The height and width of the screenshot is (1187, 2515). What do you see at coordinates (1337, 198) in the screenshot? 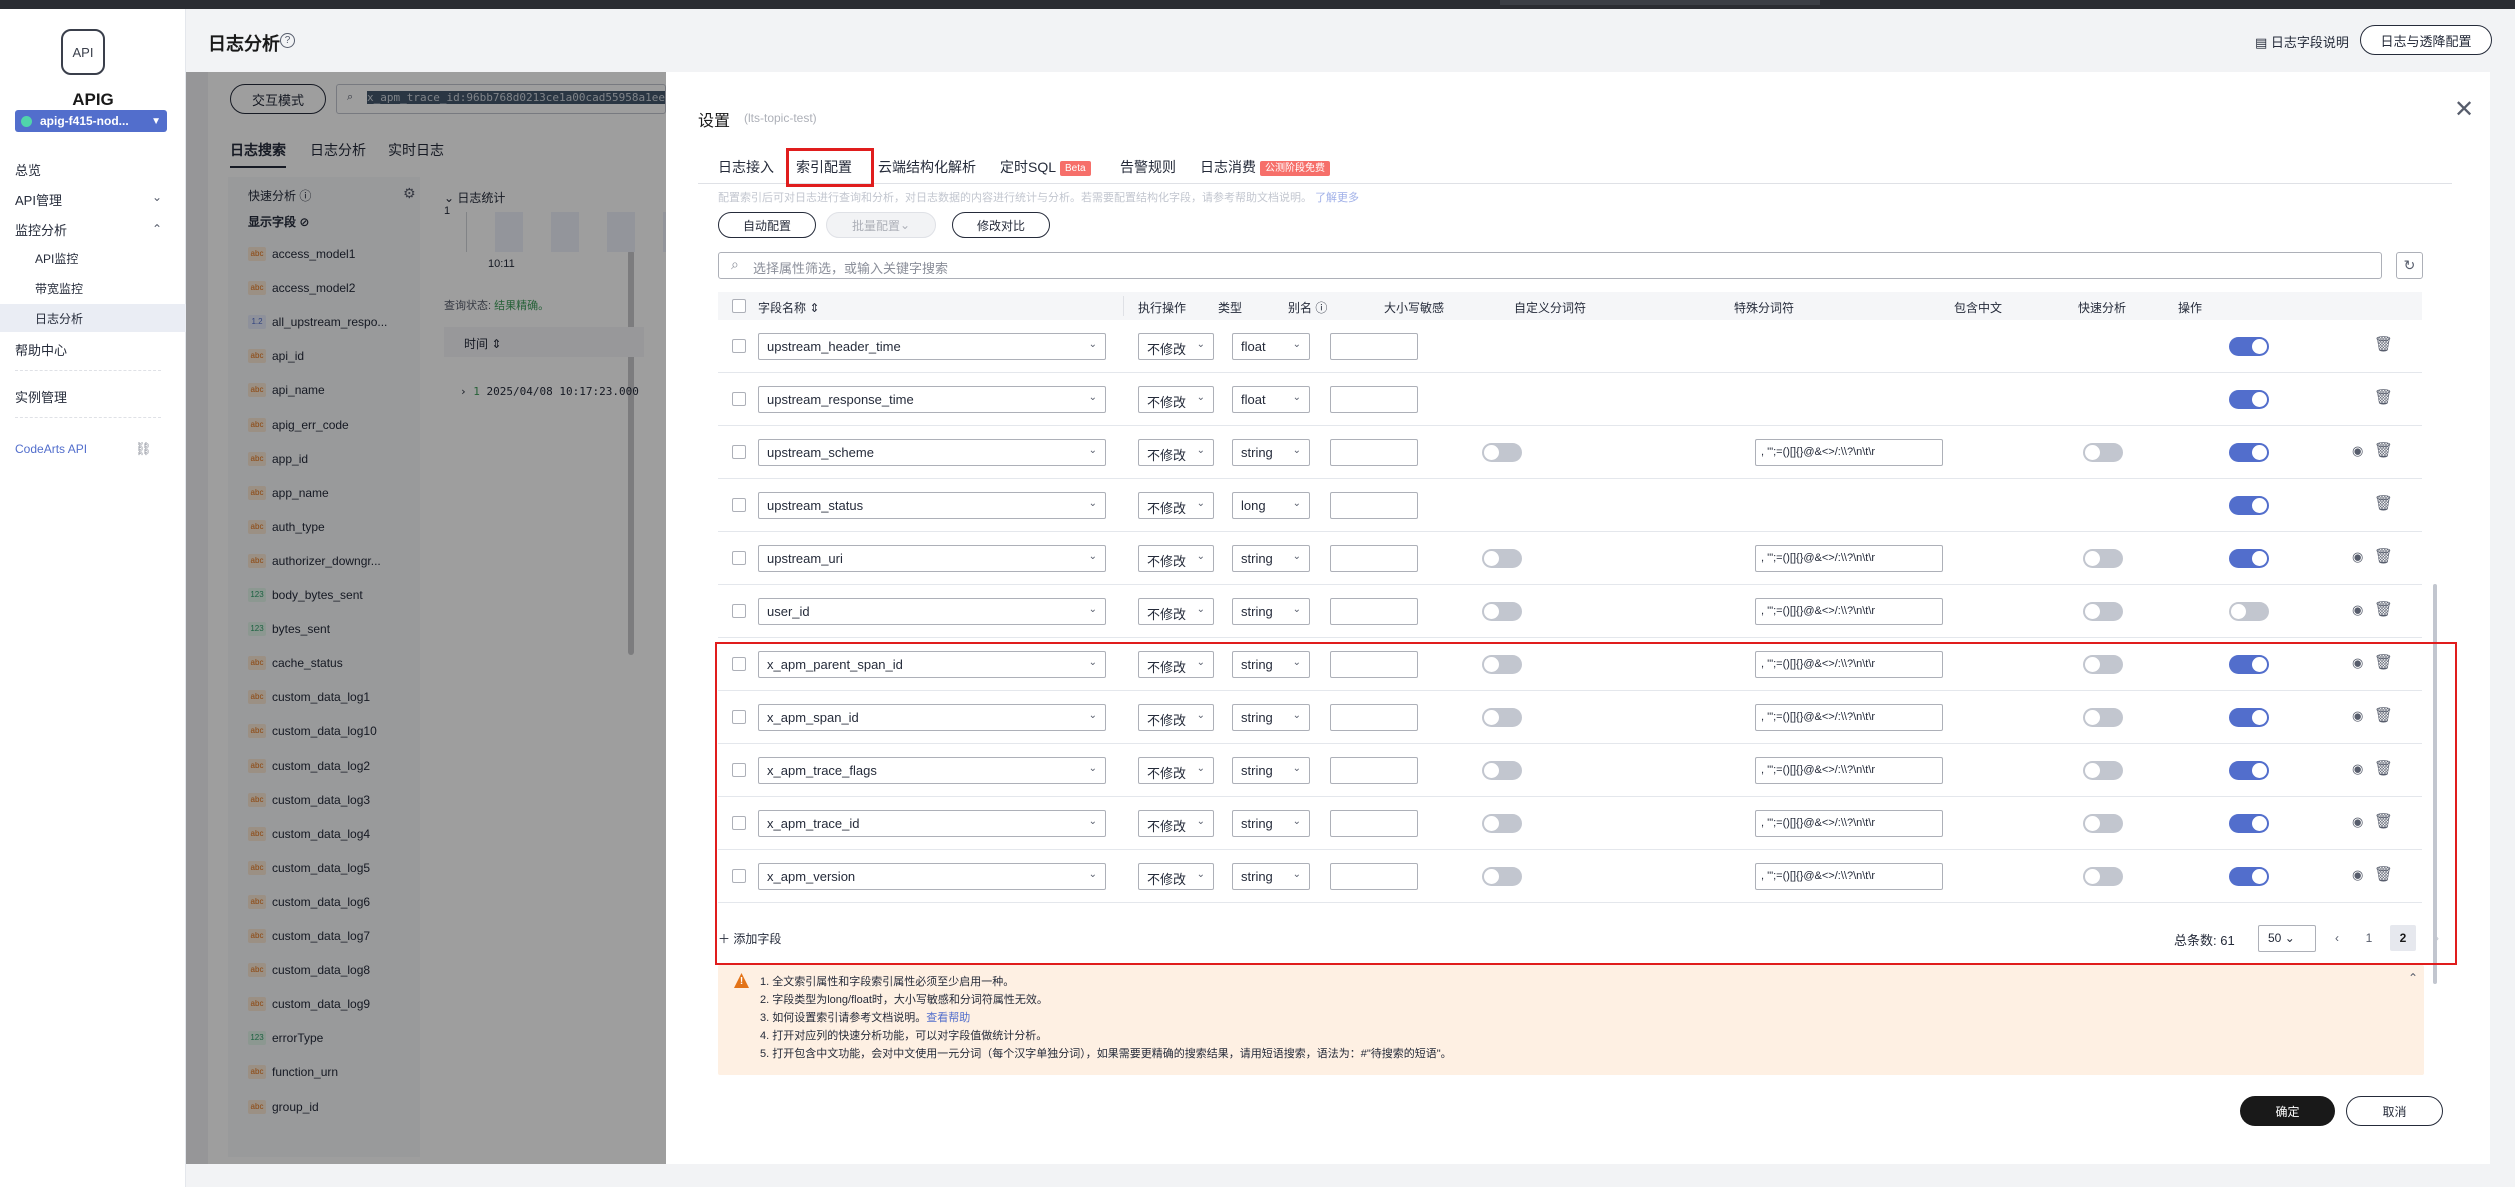
I see `learn-more-link: 了解更多` at bounding box center [1337, 198].